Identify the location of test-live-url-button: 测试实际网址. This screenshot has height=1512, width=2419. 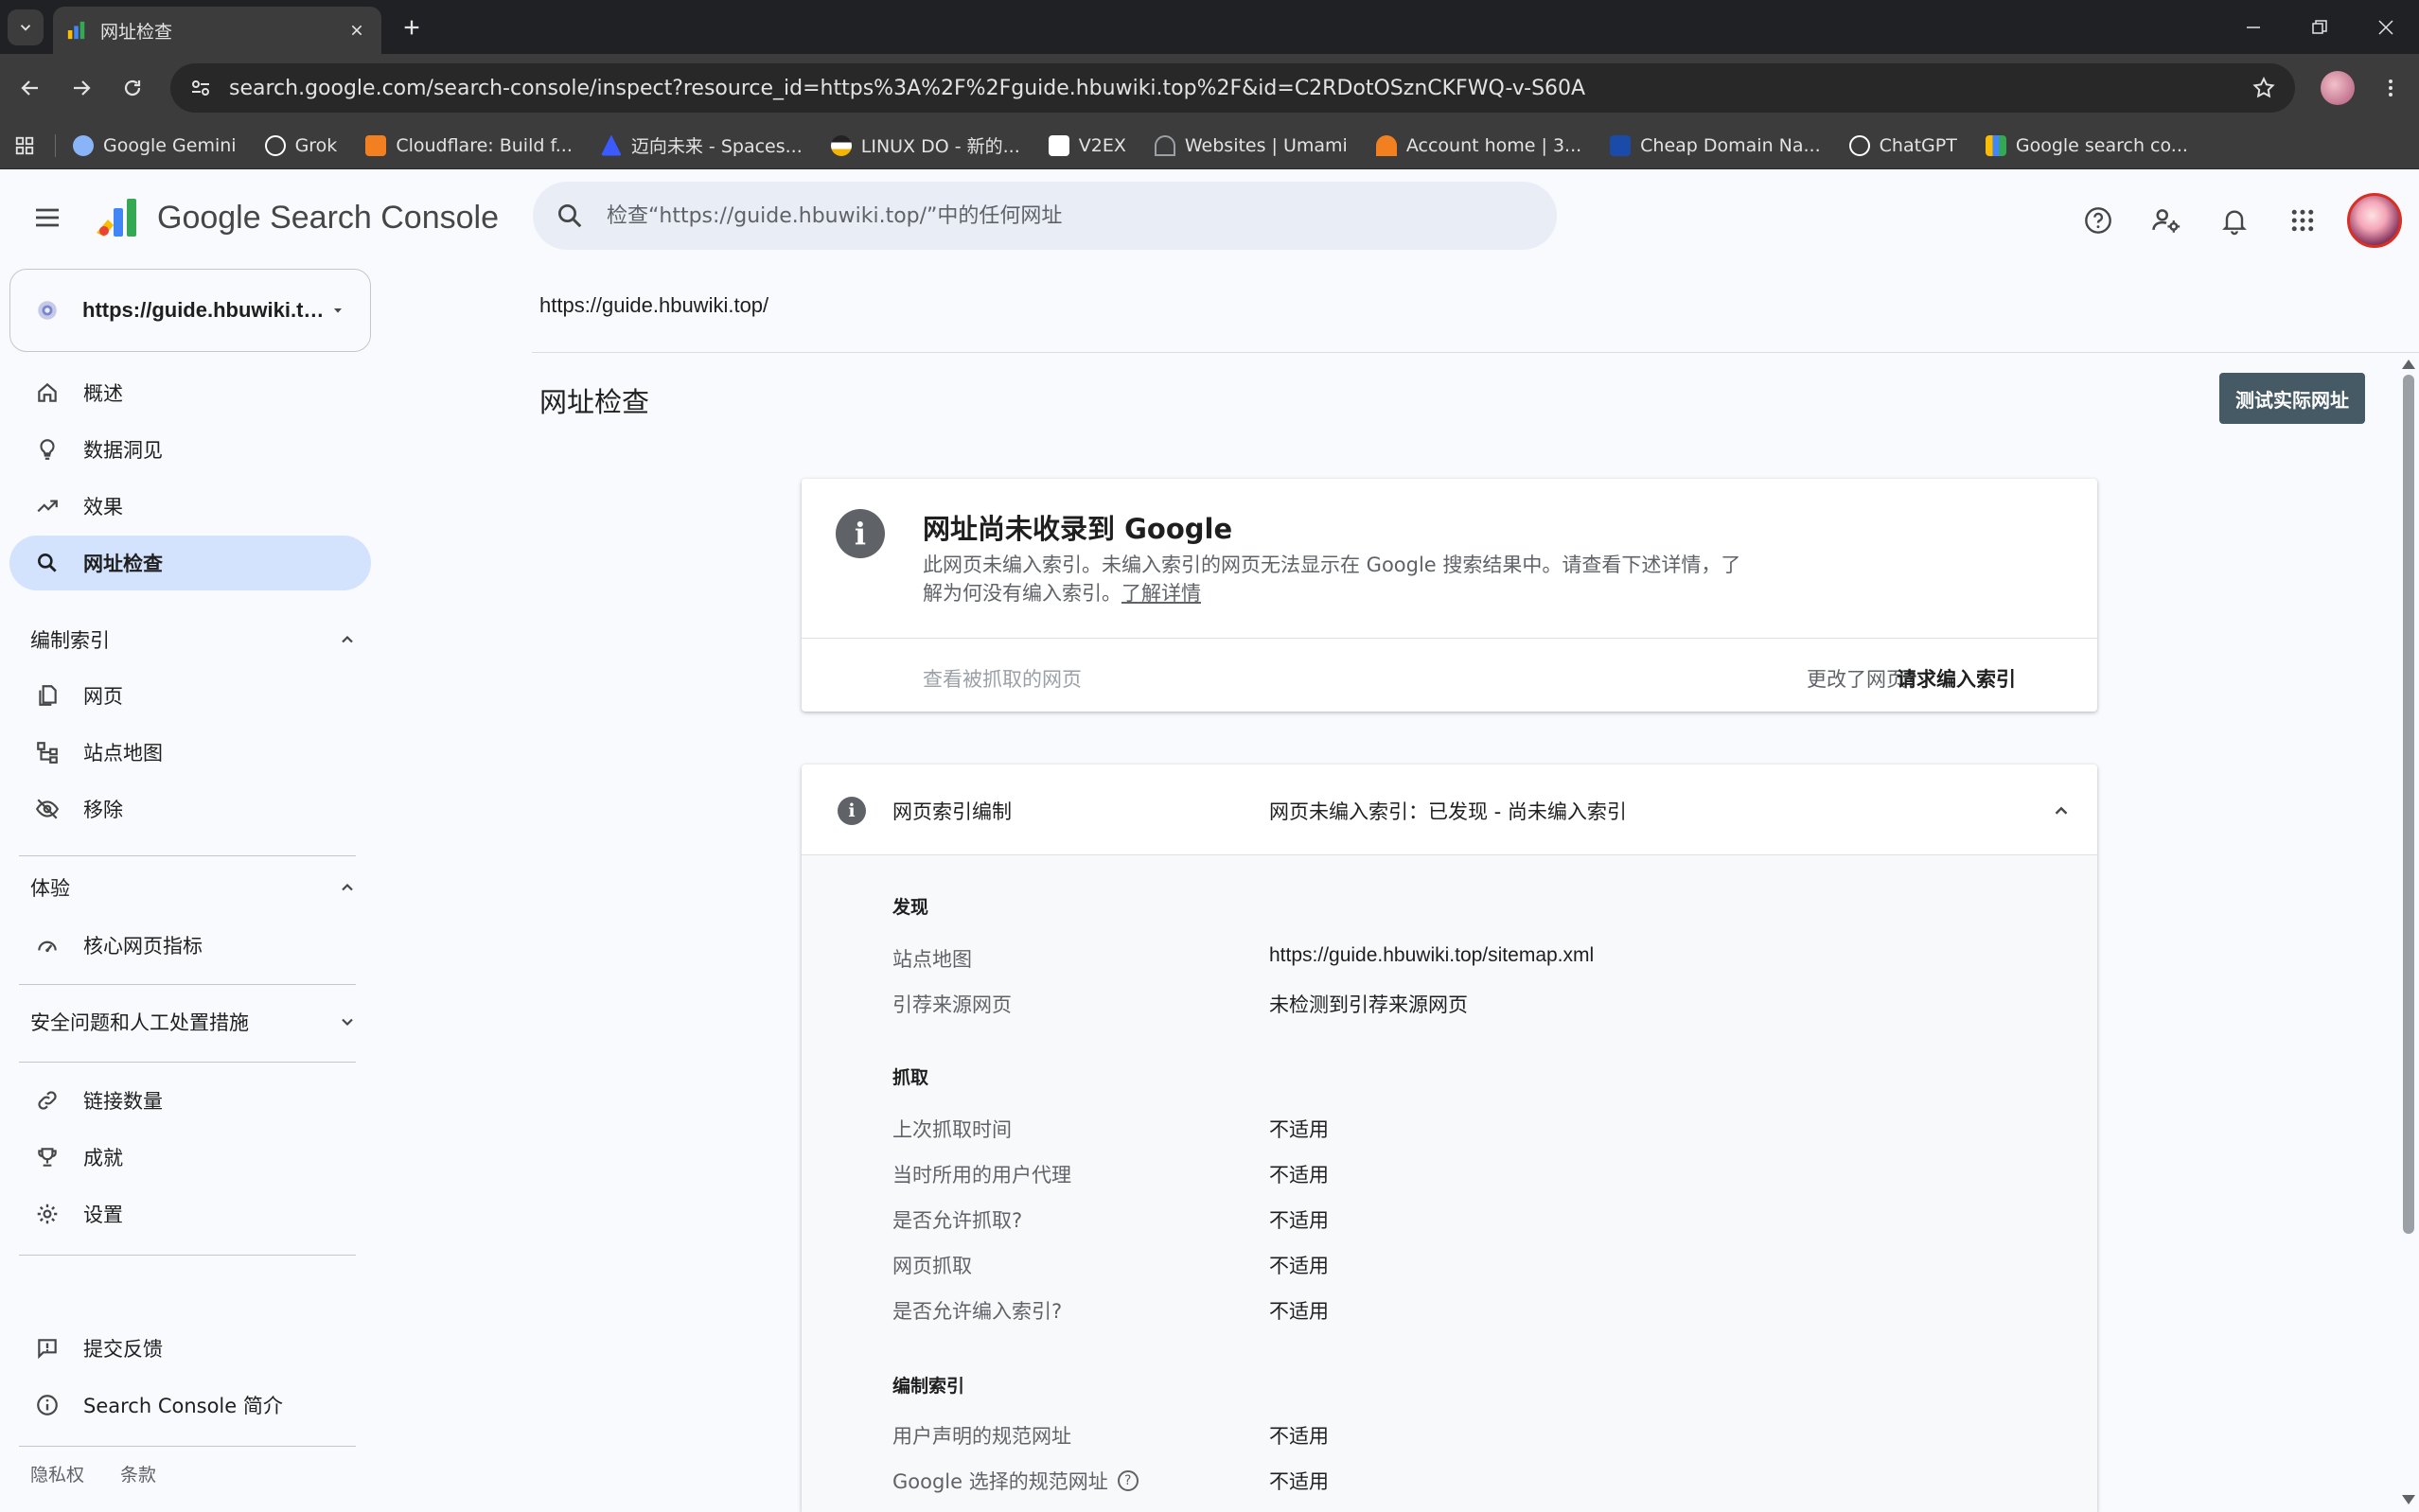
(2292, 398).